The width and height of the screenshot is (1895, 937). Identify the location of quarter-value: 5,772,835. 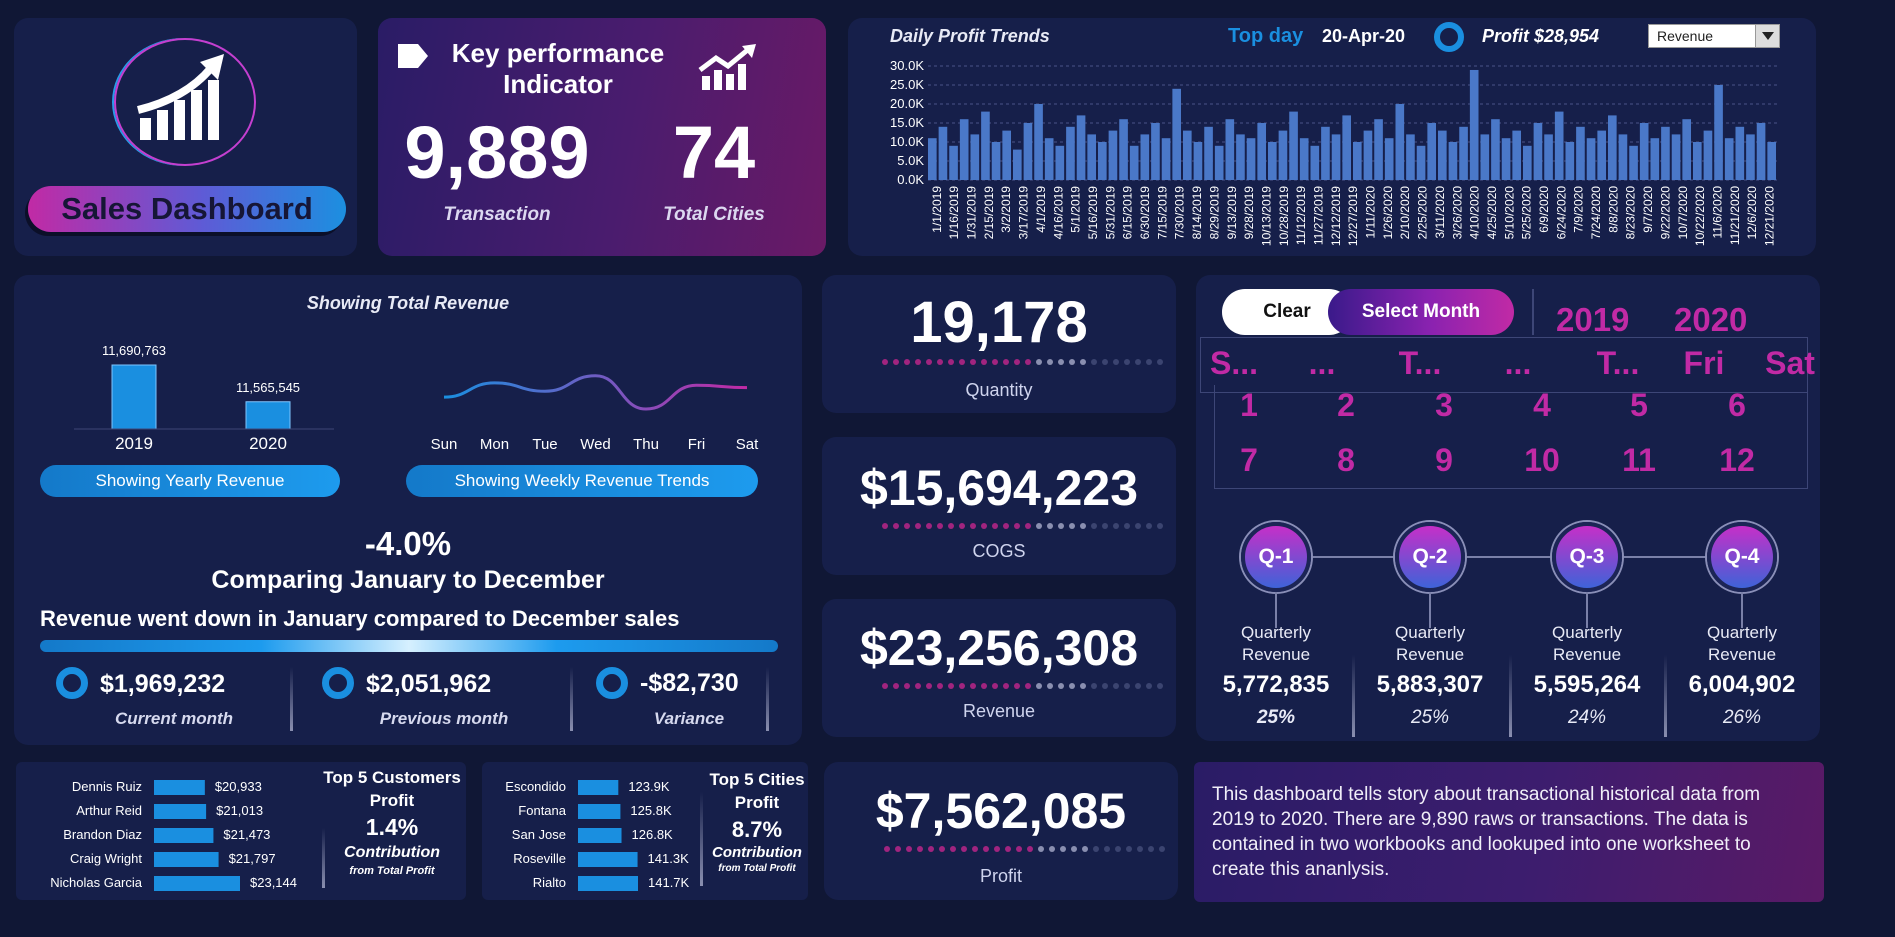
(1276, 684).